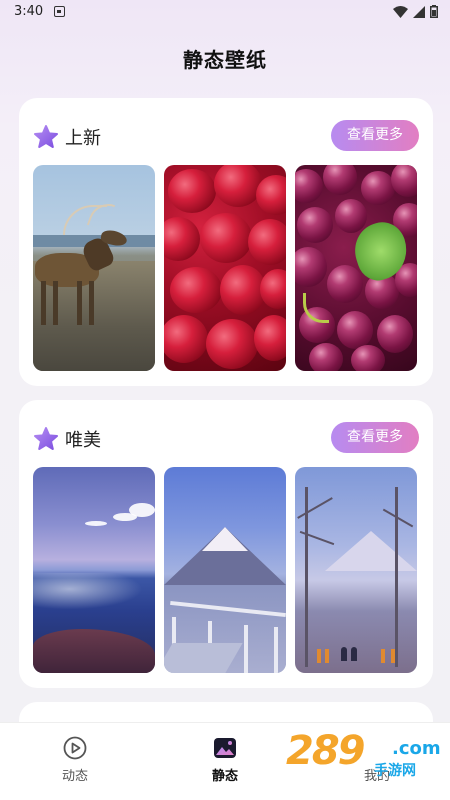 This screenshot has width=450, height=800. I want to click on watermark-suffix: .com, so click(416, 748).